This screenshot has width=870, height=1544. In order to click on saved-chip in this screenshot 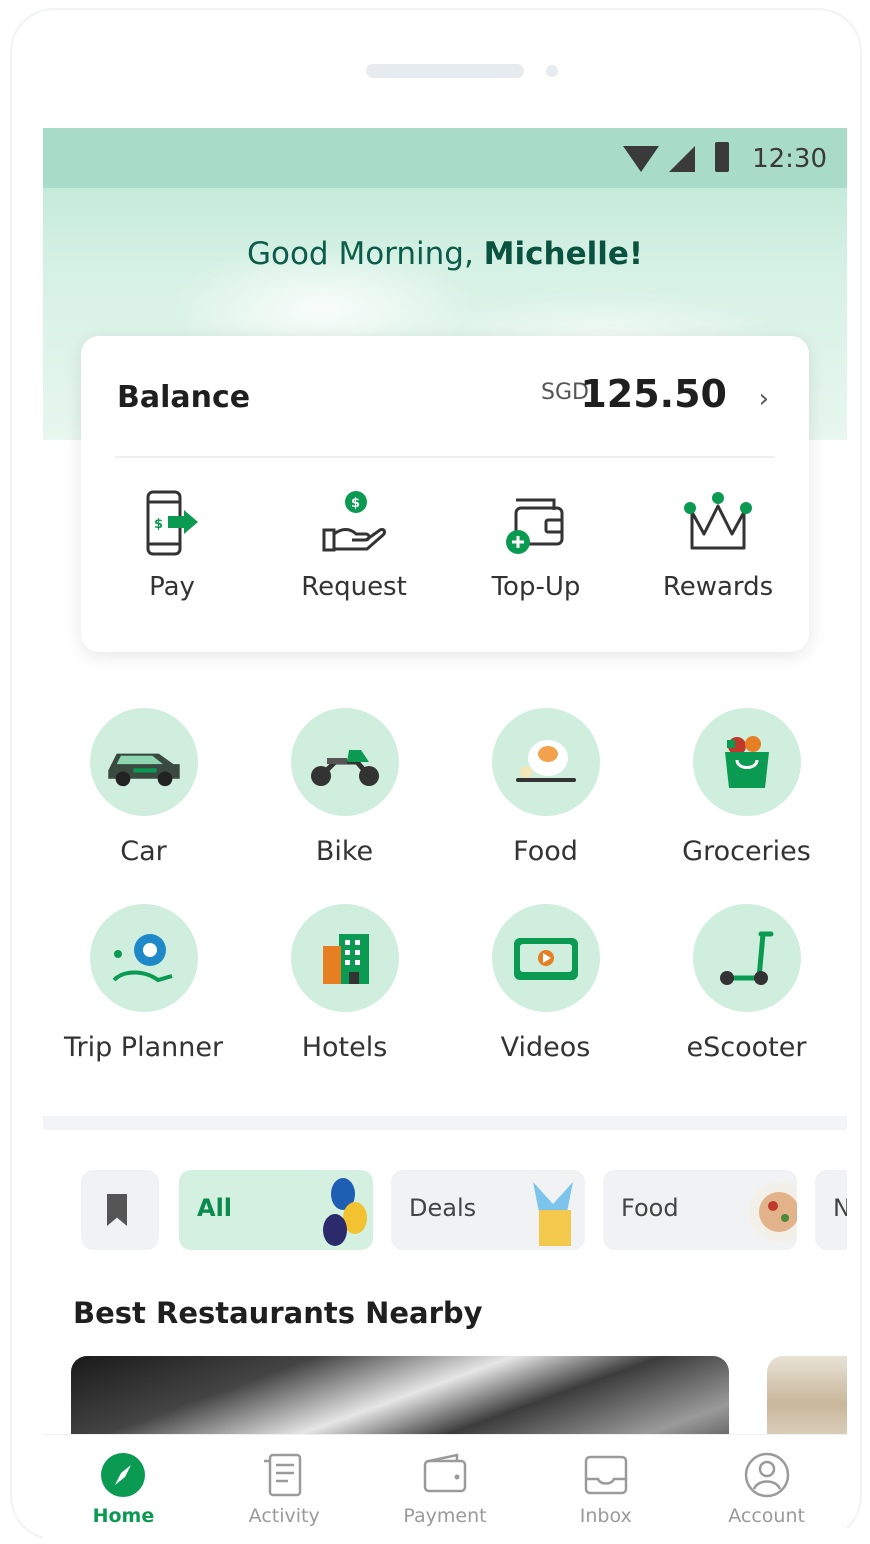, I will do `click(120, 1210)`.